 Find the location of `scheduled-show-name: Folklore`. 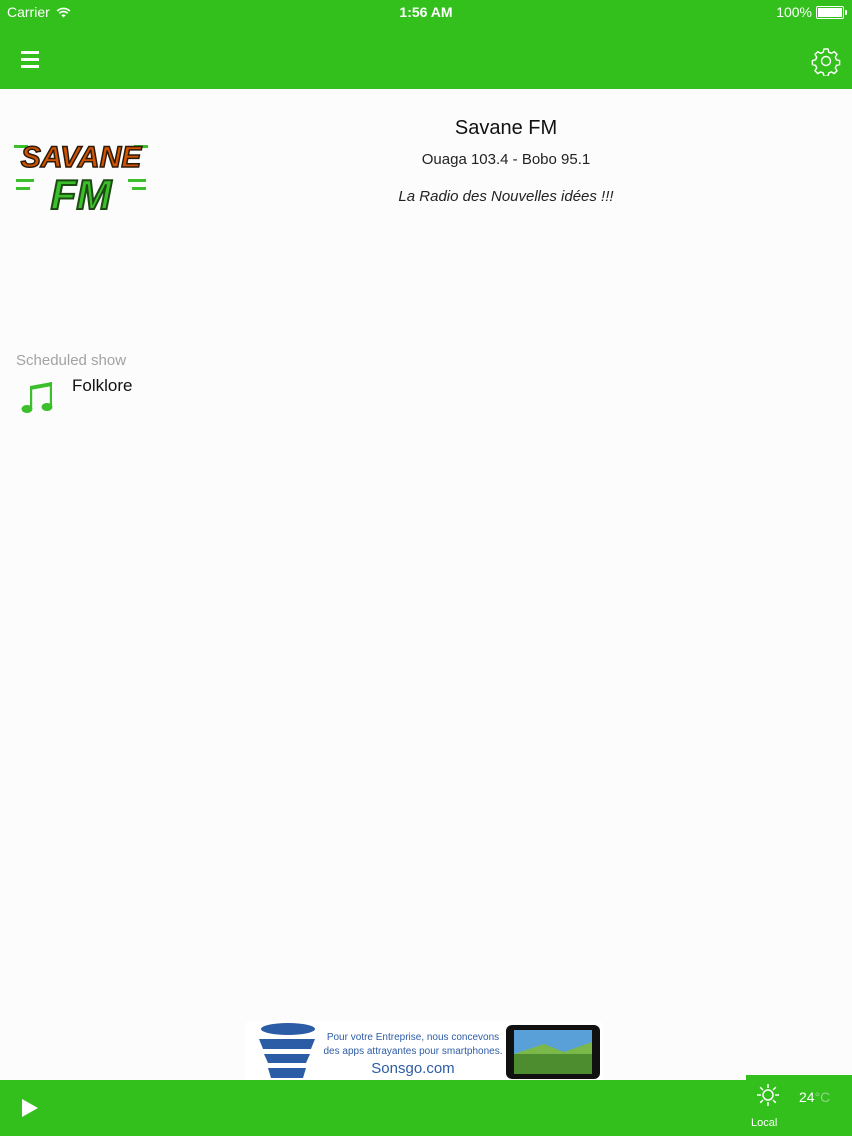

scheduled-show-name: Folklore is located at coordinates (102, 386).